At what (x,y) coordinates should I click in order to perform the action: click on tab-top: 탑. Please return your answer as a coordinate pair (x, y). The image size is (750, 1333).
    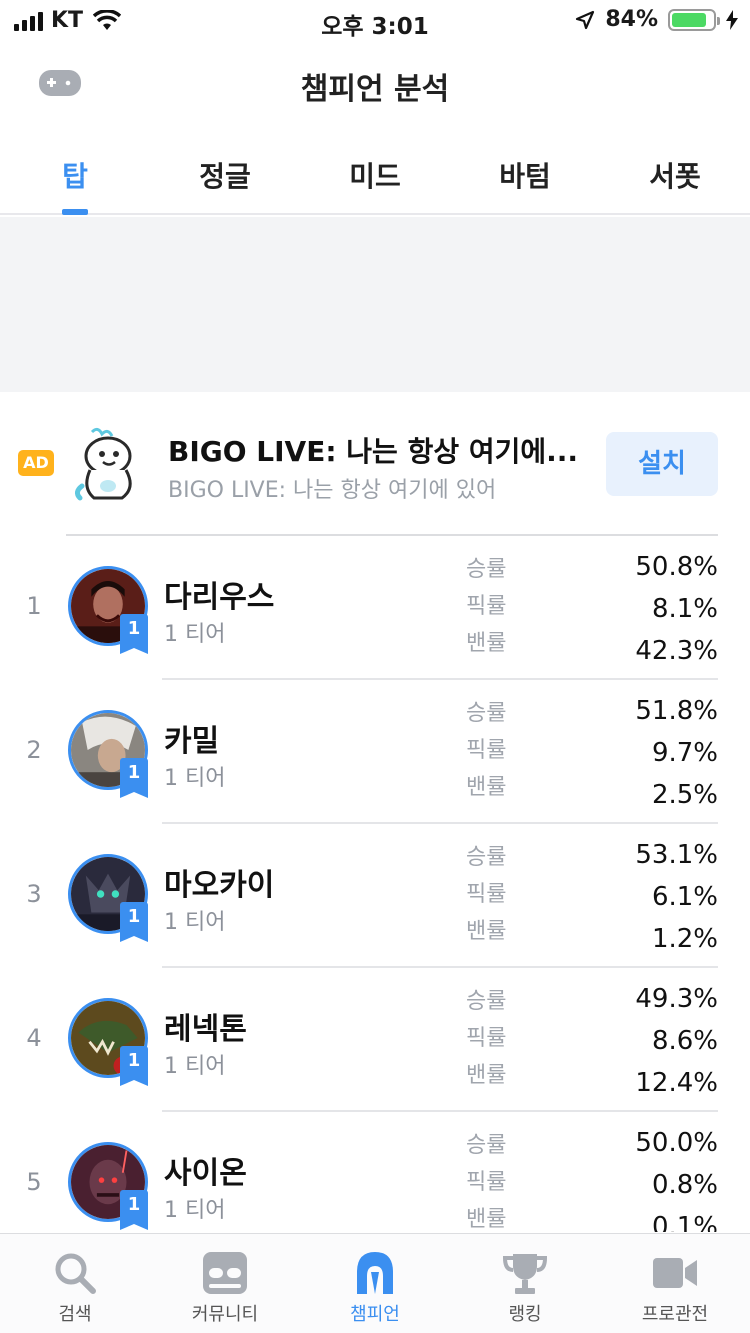
    Looking at the image, I should click on (75, 175).